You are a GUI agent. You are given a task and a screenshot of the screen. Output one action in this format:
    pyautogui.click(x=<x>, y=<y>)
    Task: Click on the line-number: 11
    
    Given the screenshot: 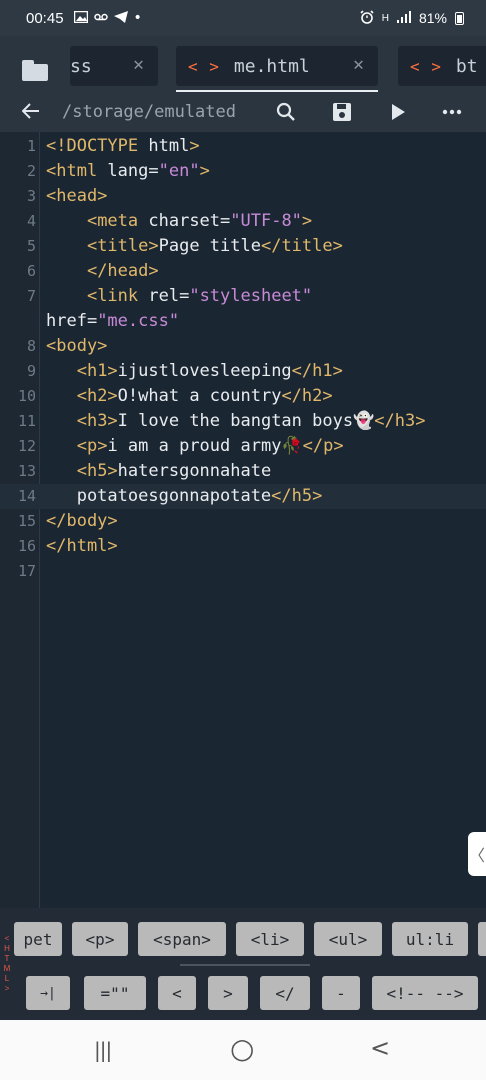 What is the action you would take?
    pyautogui.click(x=26, y=421)
    